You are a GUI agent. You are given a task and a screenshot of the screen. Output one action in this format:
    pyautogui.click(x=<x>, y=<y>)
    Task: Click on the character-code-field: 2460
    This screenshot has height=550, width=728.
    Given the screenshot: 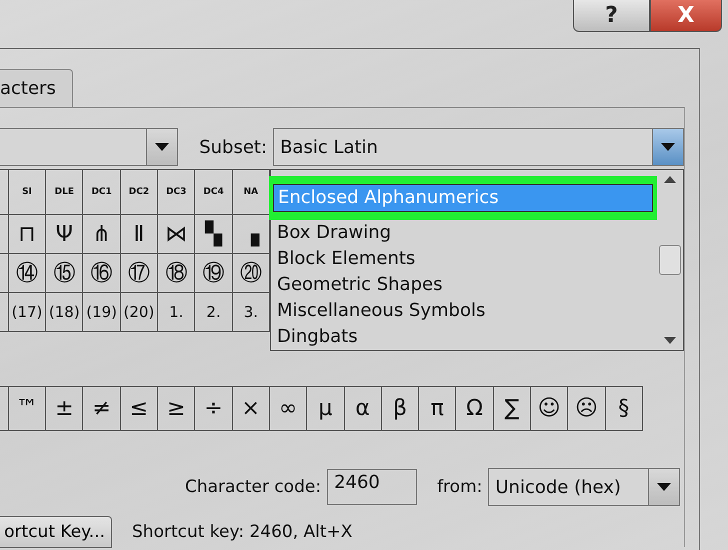 What is the action you would take?
    pyautogui.click(x=372, y=487)
    